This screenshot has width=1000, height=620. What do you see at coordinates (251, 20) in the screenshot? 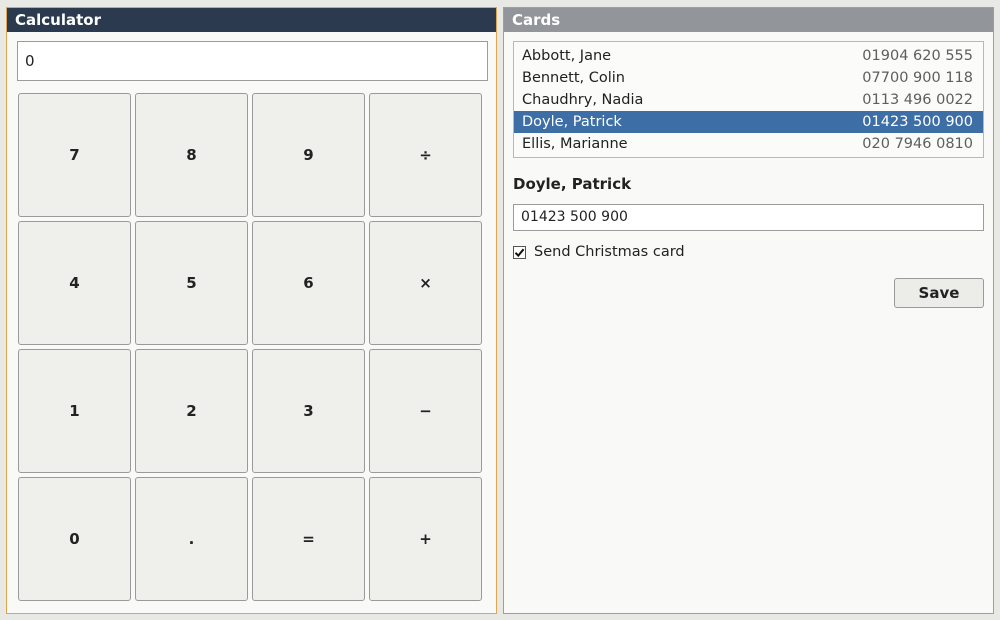
I see `calculator-title: Calculator` at bounding box center [251, 20].